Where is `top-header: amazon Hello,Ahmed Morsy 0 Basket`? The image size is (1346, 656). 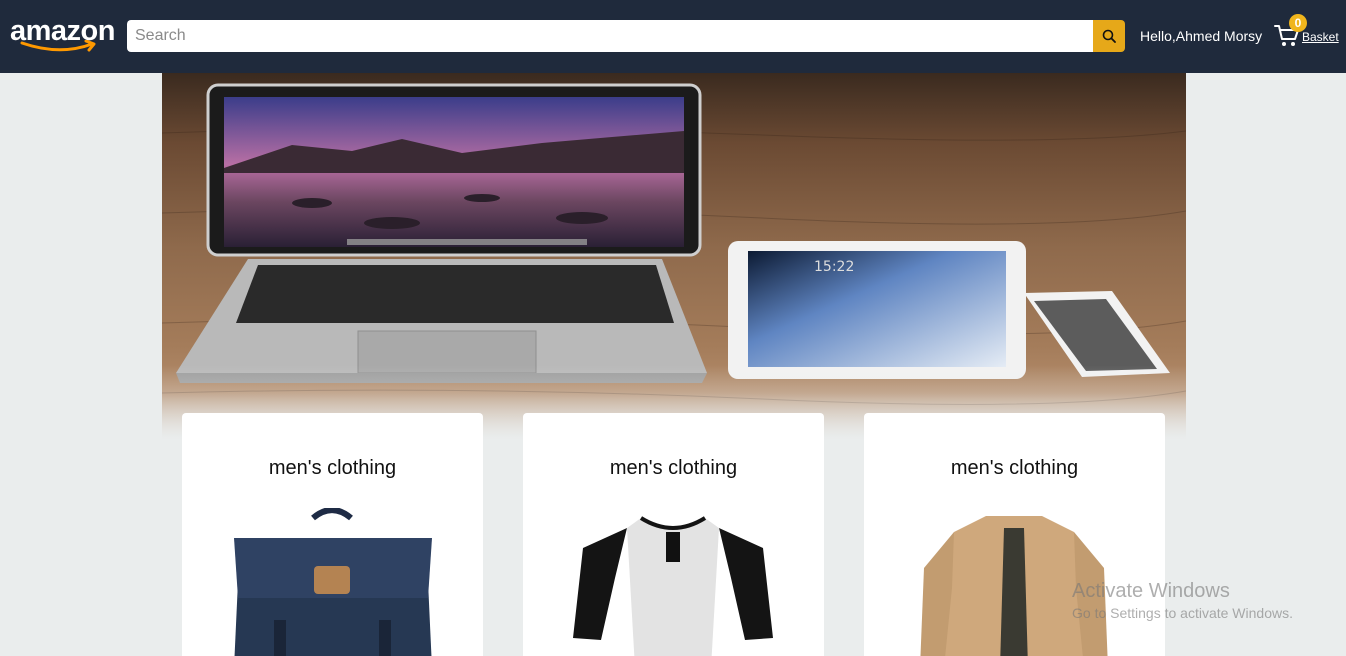 top-header: amazon Hello,Ahmed Morsy 0 Basket is located at coordinates (673, 36).